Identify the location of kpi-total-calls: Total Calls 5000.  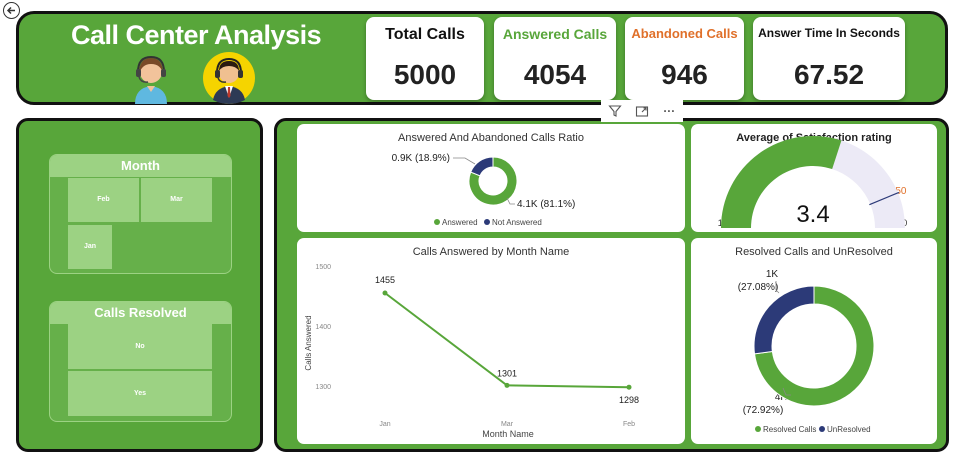
(425, 58).